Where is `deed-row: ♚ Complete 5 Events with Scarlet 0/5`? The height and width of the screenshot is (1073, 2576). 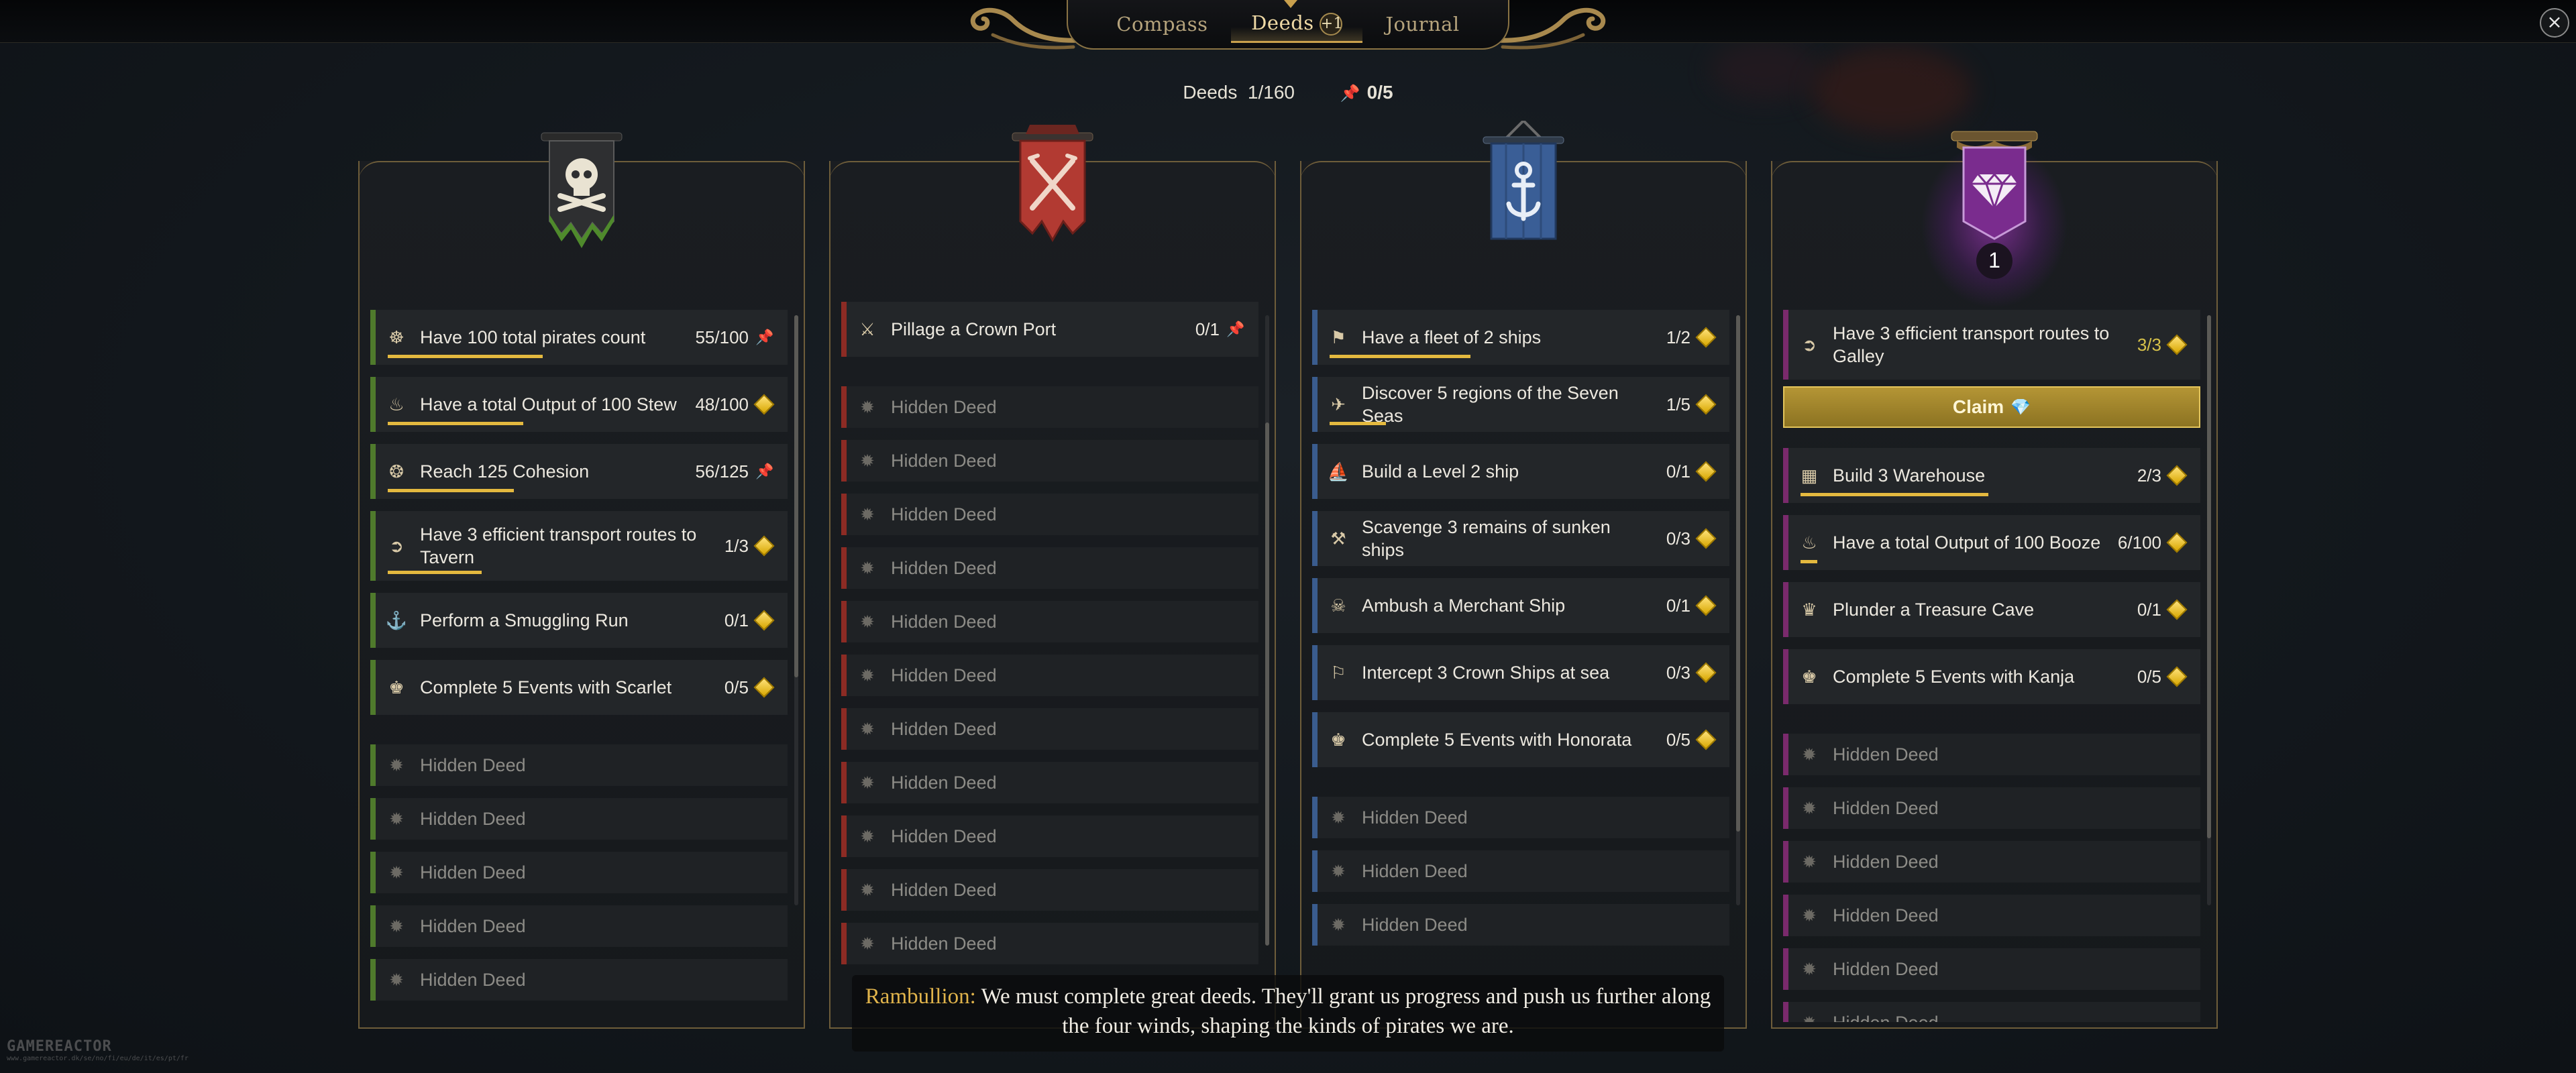 deed-row: ♚ Complete 5 Events with Scarlet 0/5 is located at coordinates (579, 688).